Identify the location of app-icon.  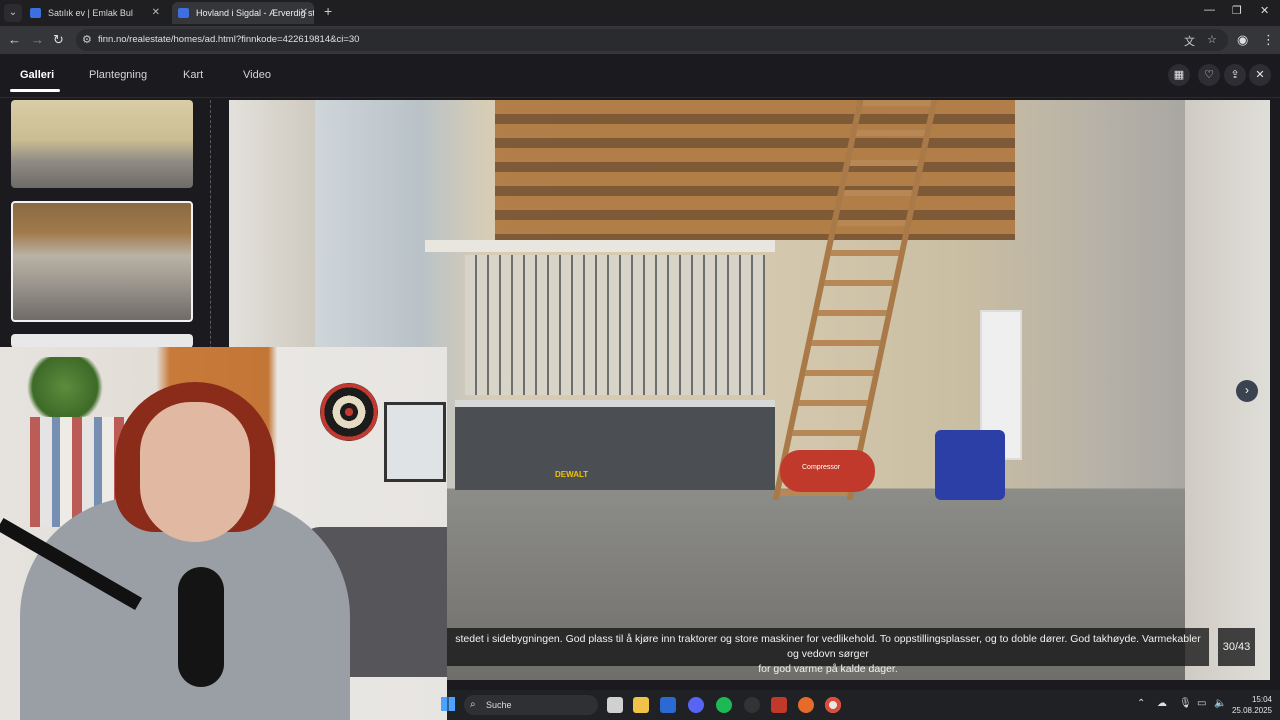
(779, 705).